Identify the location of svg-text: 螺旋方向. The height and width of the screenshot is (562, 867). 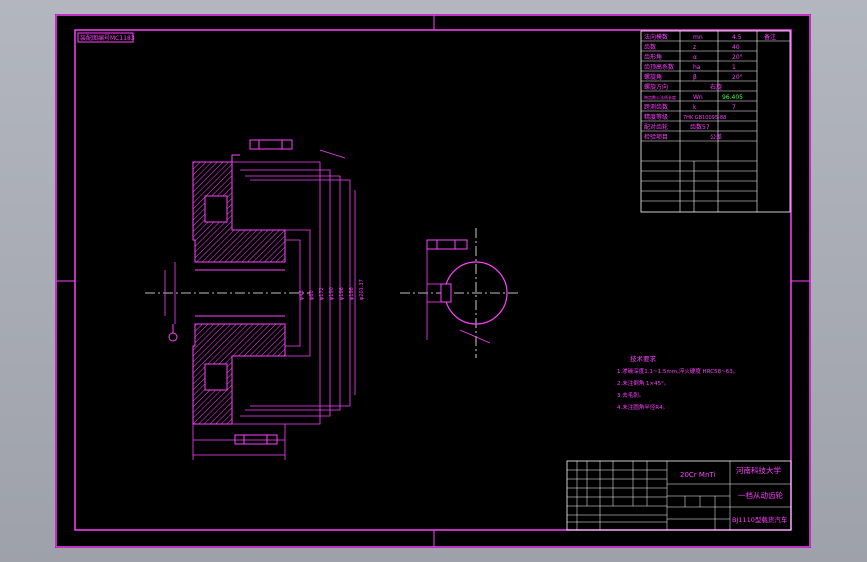
(656, 87).